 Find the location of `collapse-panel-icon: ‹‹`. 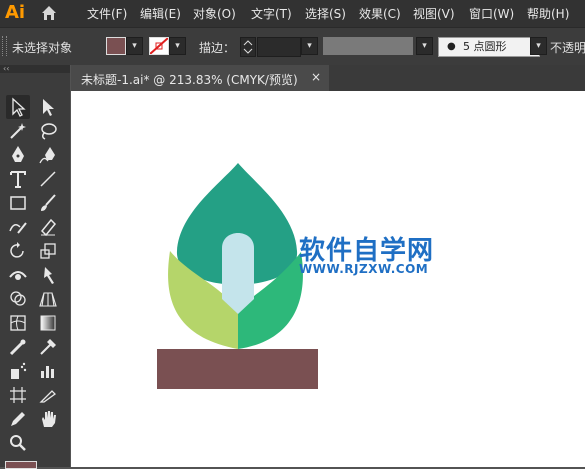

collapse-panel-icon: ‹‹ is located at coordinates (6, 68).